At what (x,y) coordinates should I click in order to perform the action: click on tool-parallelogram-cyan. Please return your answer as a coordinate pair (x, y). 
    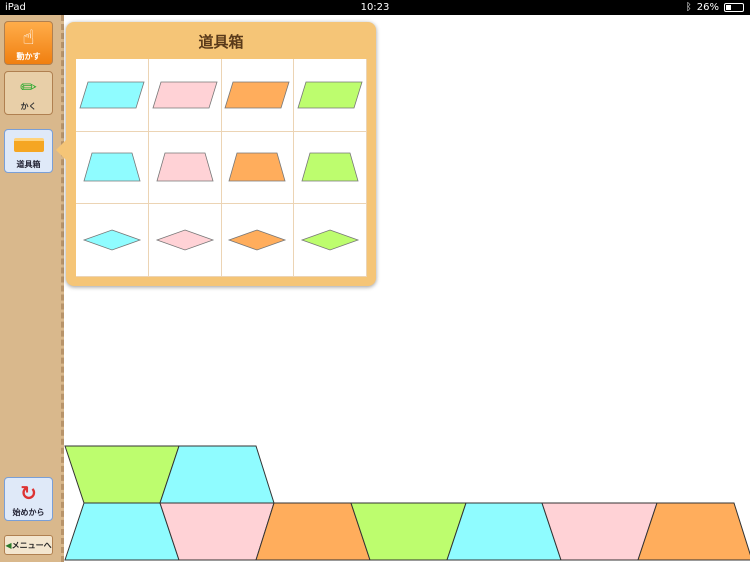
    Looking at the image, I should click on (112, 95).